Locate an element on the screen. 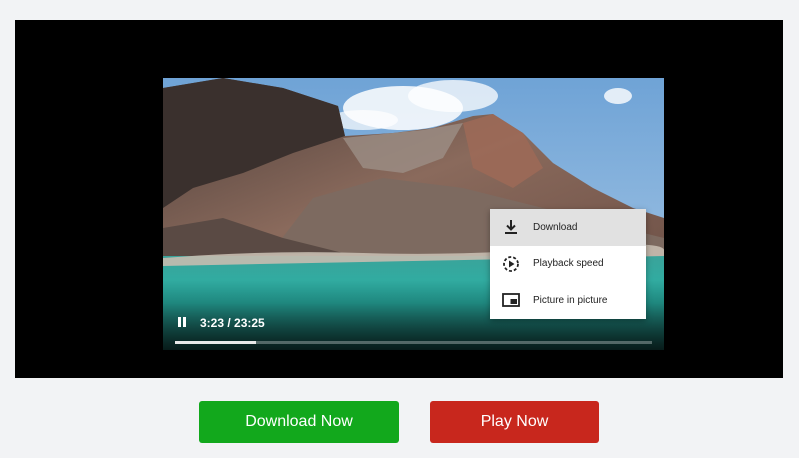  progress-fill is located at coordinates (216, 342).